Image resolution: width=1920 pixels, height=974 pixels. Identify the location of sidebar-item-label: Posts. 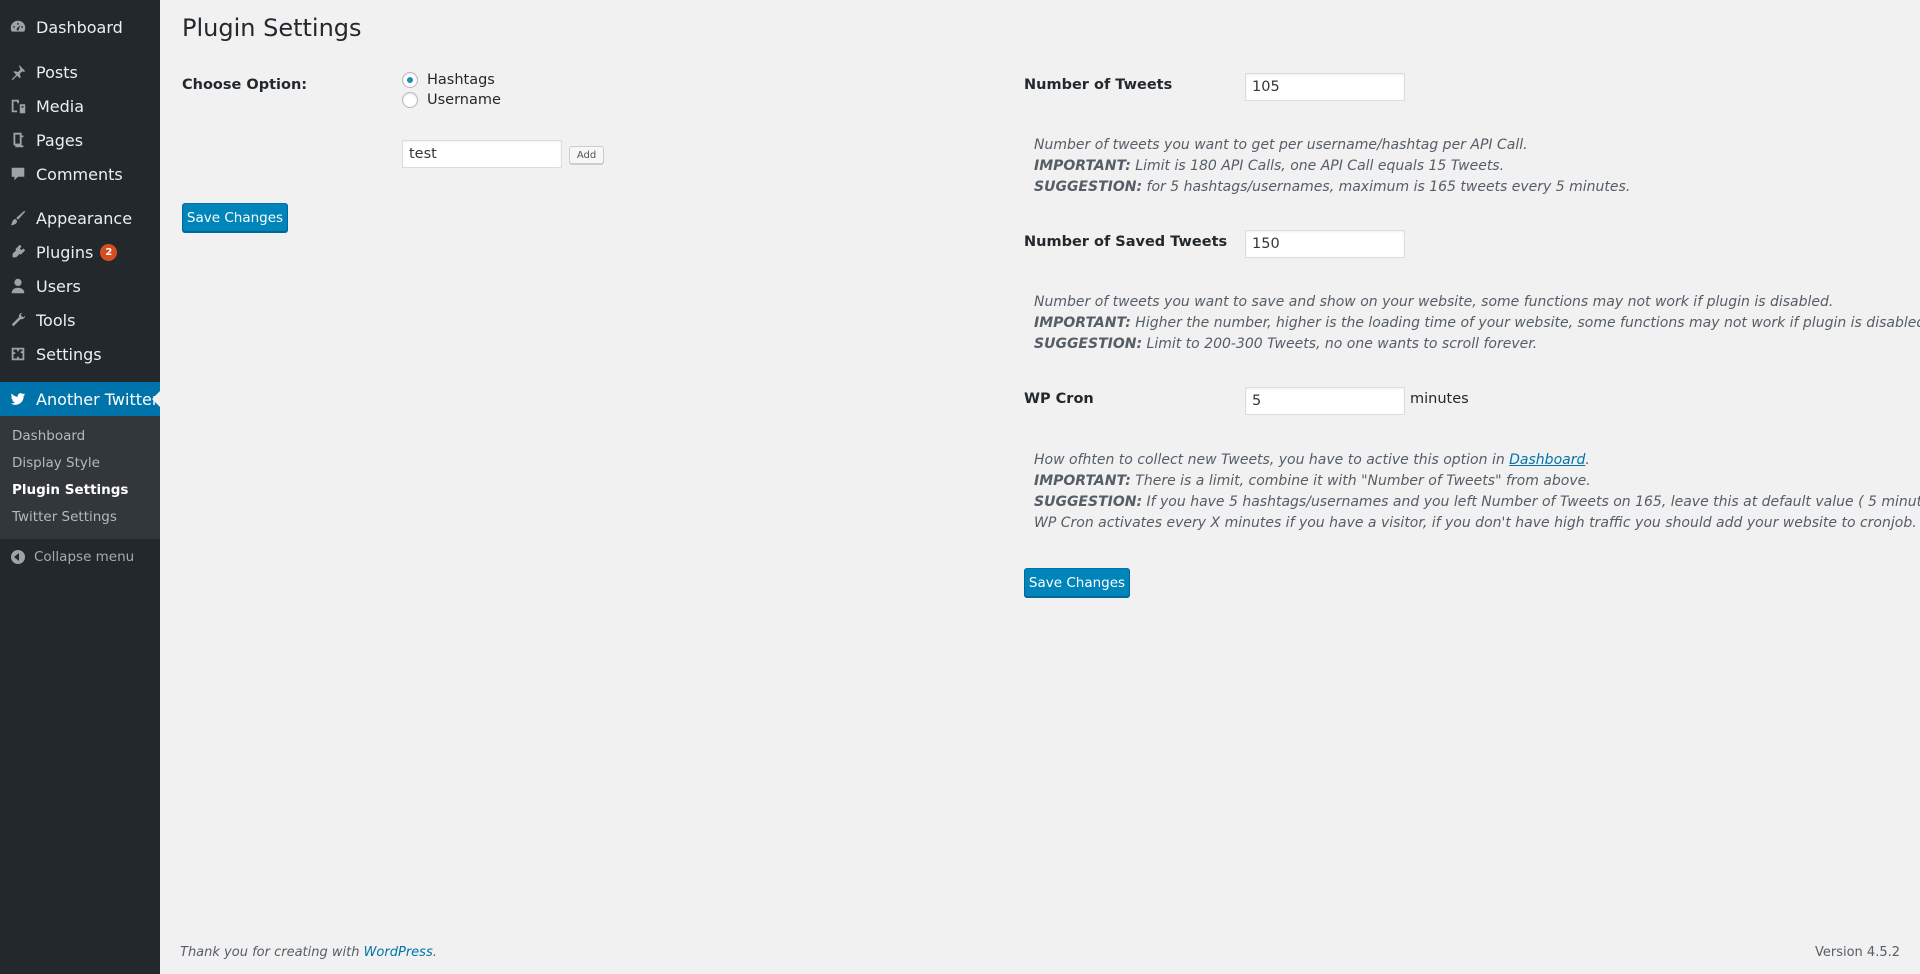
(57, 72).